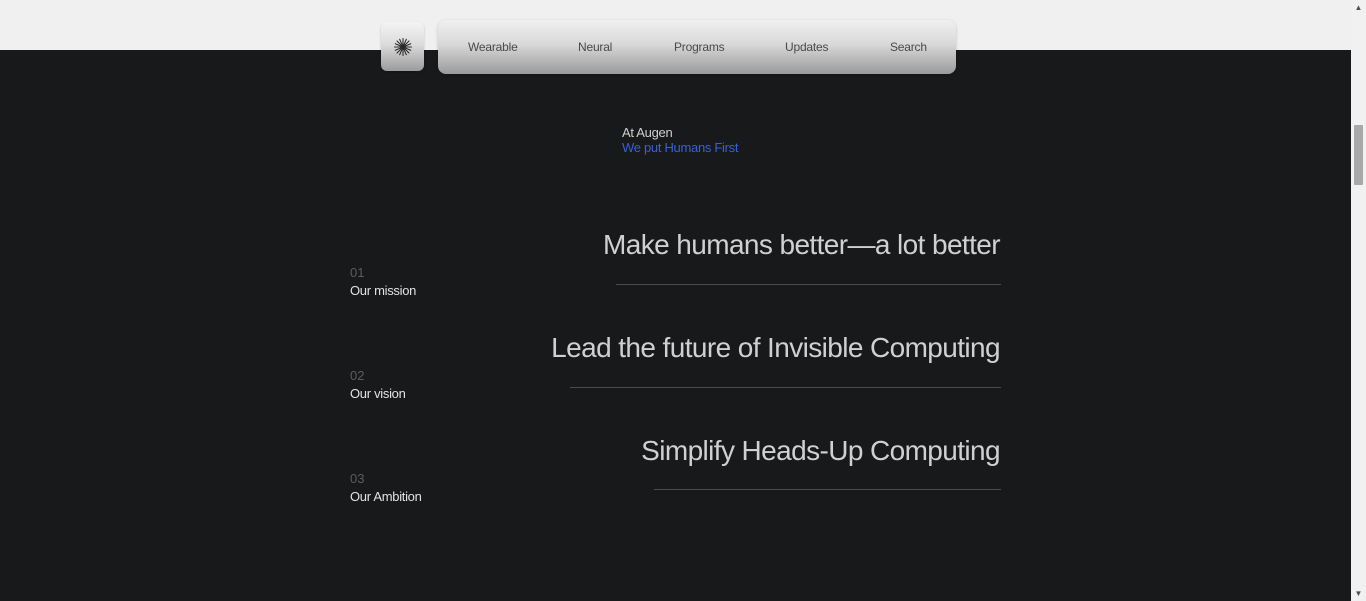 This screenshot has height=601, width=1366. I want to click on logo-button, so click(402, 46).